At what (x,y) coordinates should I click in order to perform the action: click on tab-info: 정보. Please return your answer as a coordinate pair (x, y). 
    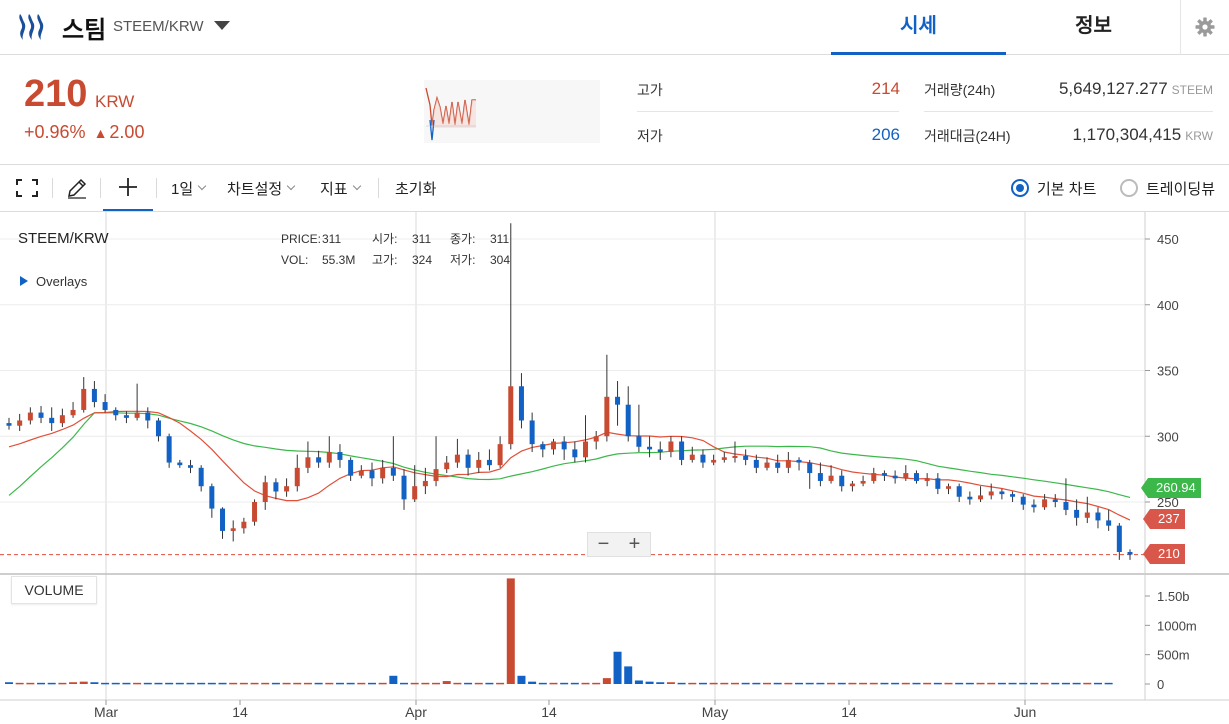
    Looking at the image, I should click on (1093, 27).